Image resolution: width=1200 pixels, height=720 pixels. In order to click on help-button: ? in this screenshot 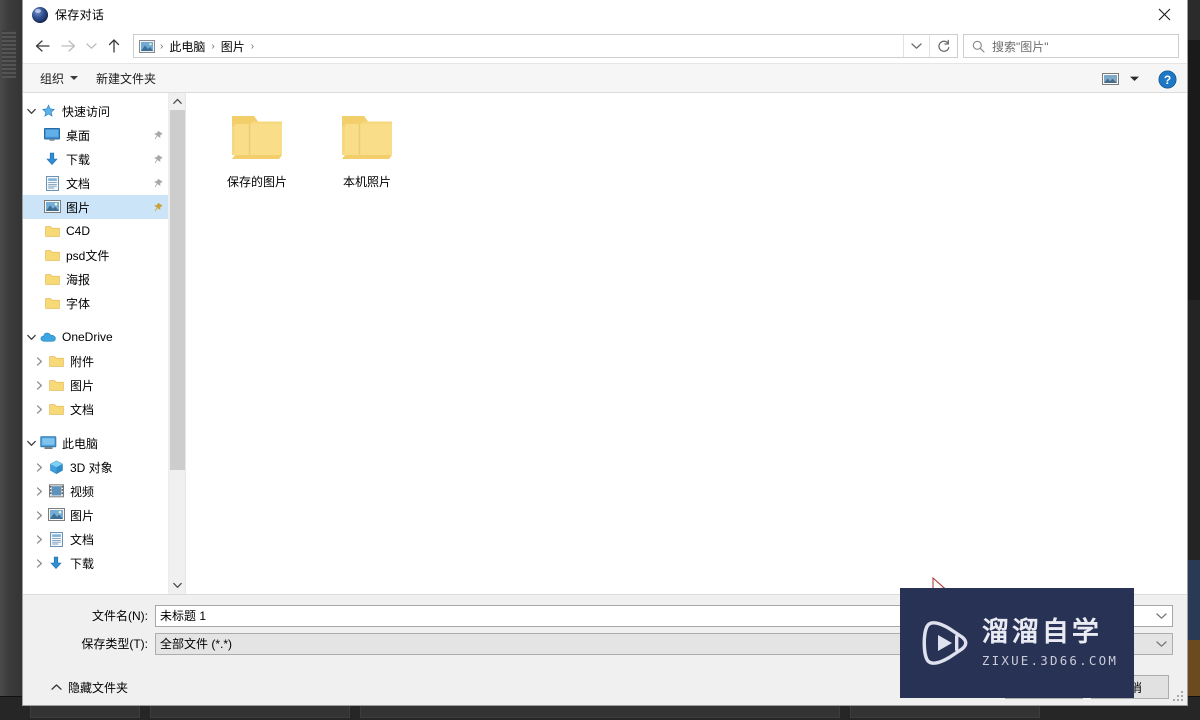, I will do `click(1167, 79)`.